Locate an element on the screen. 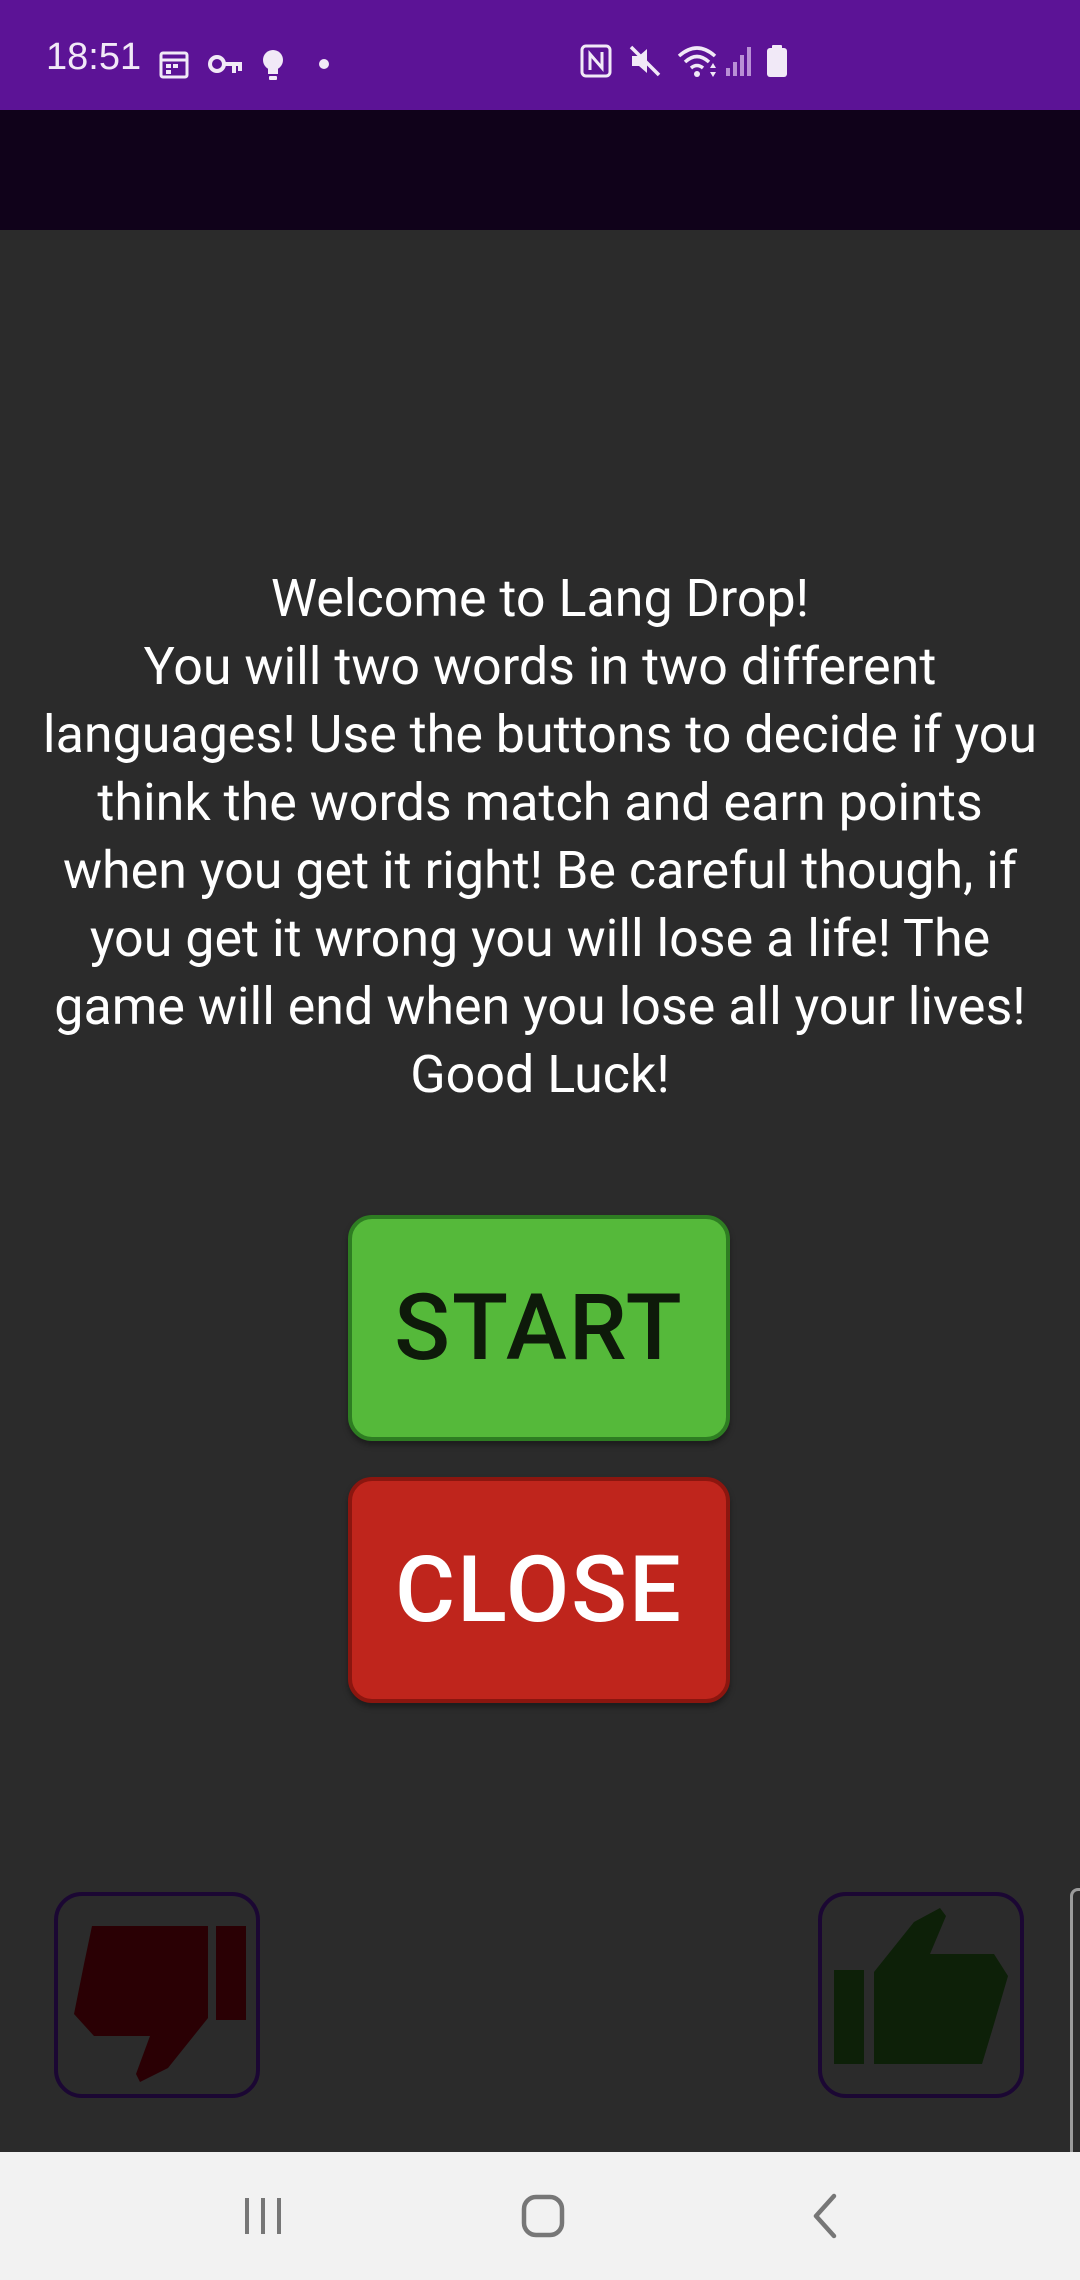 The image size is (1080, 2280). home-icon is located at coordinates (543, 2216).